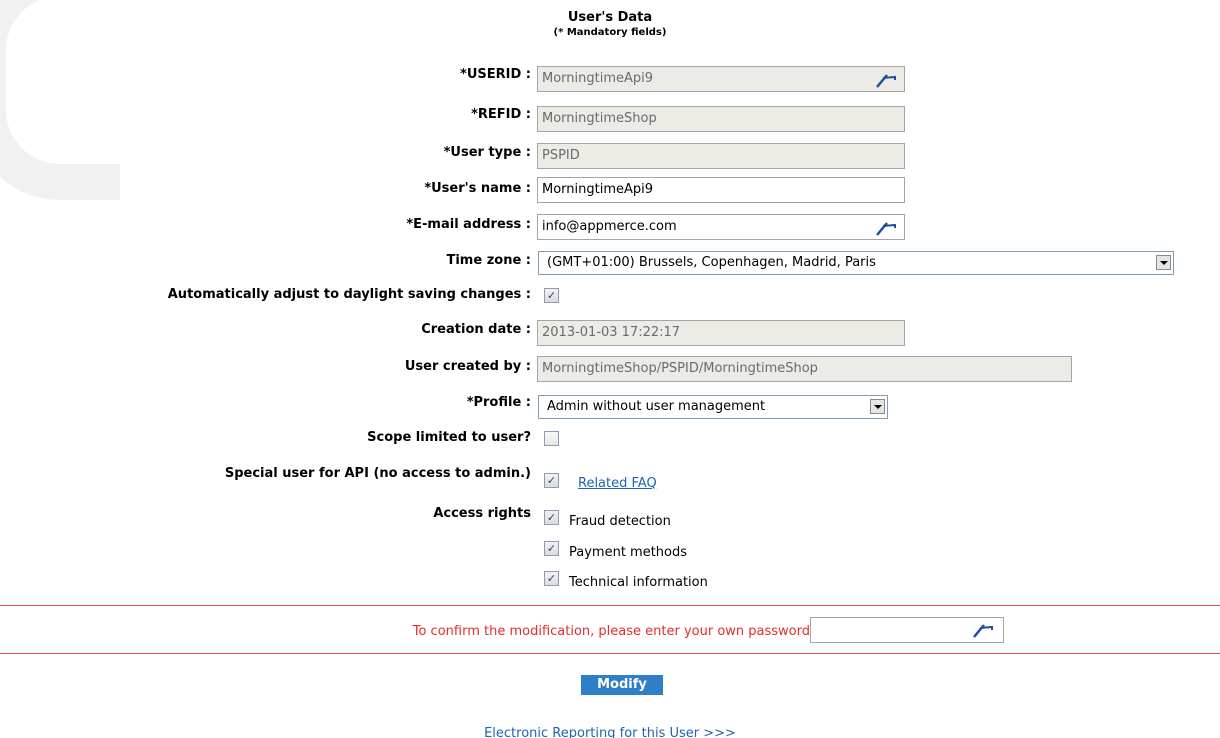  I want to click on related-faq-link: Related FAQ, so click(617, 483).